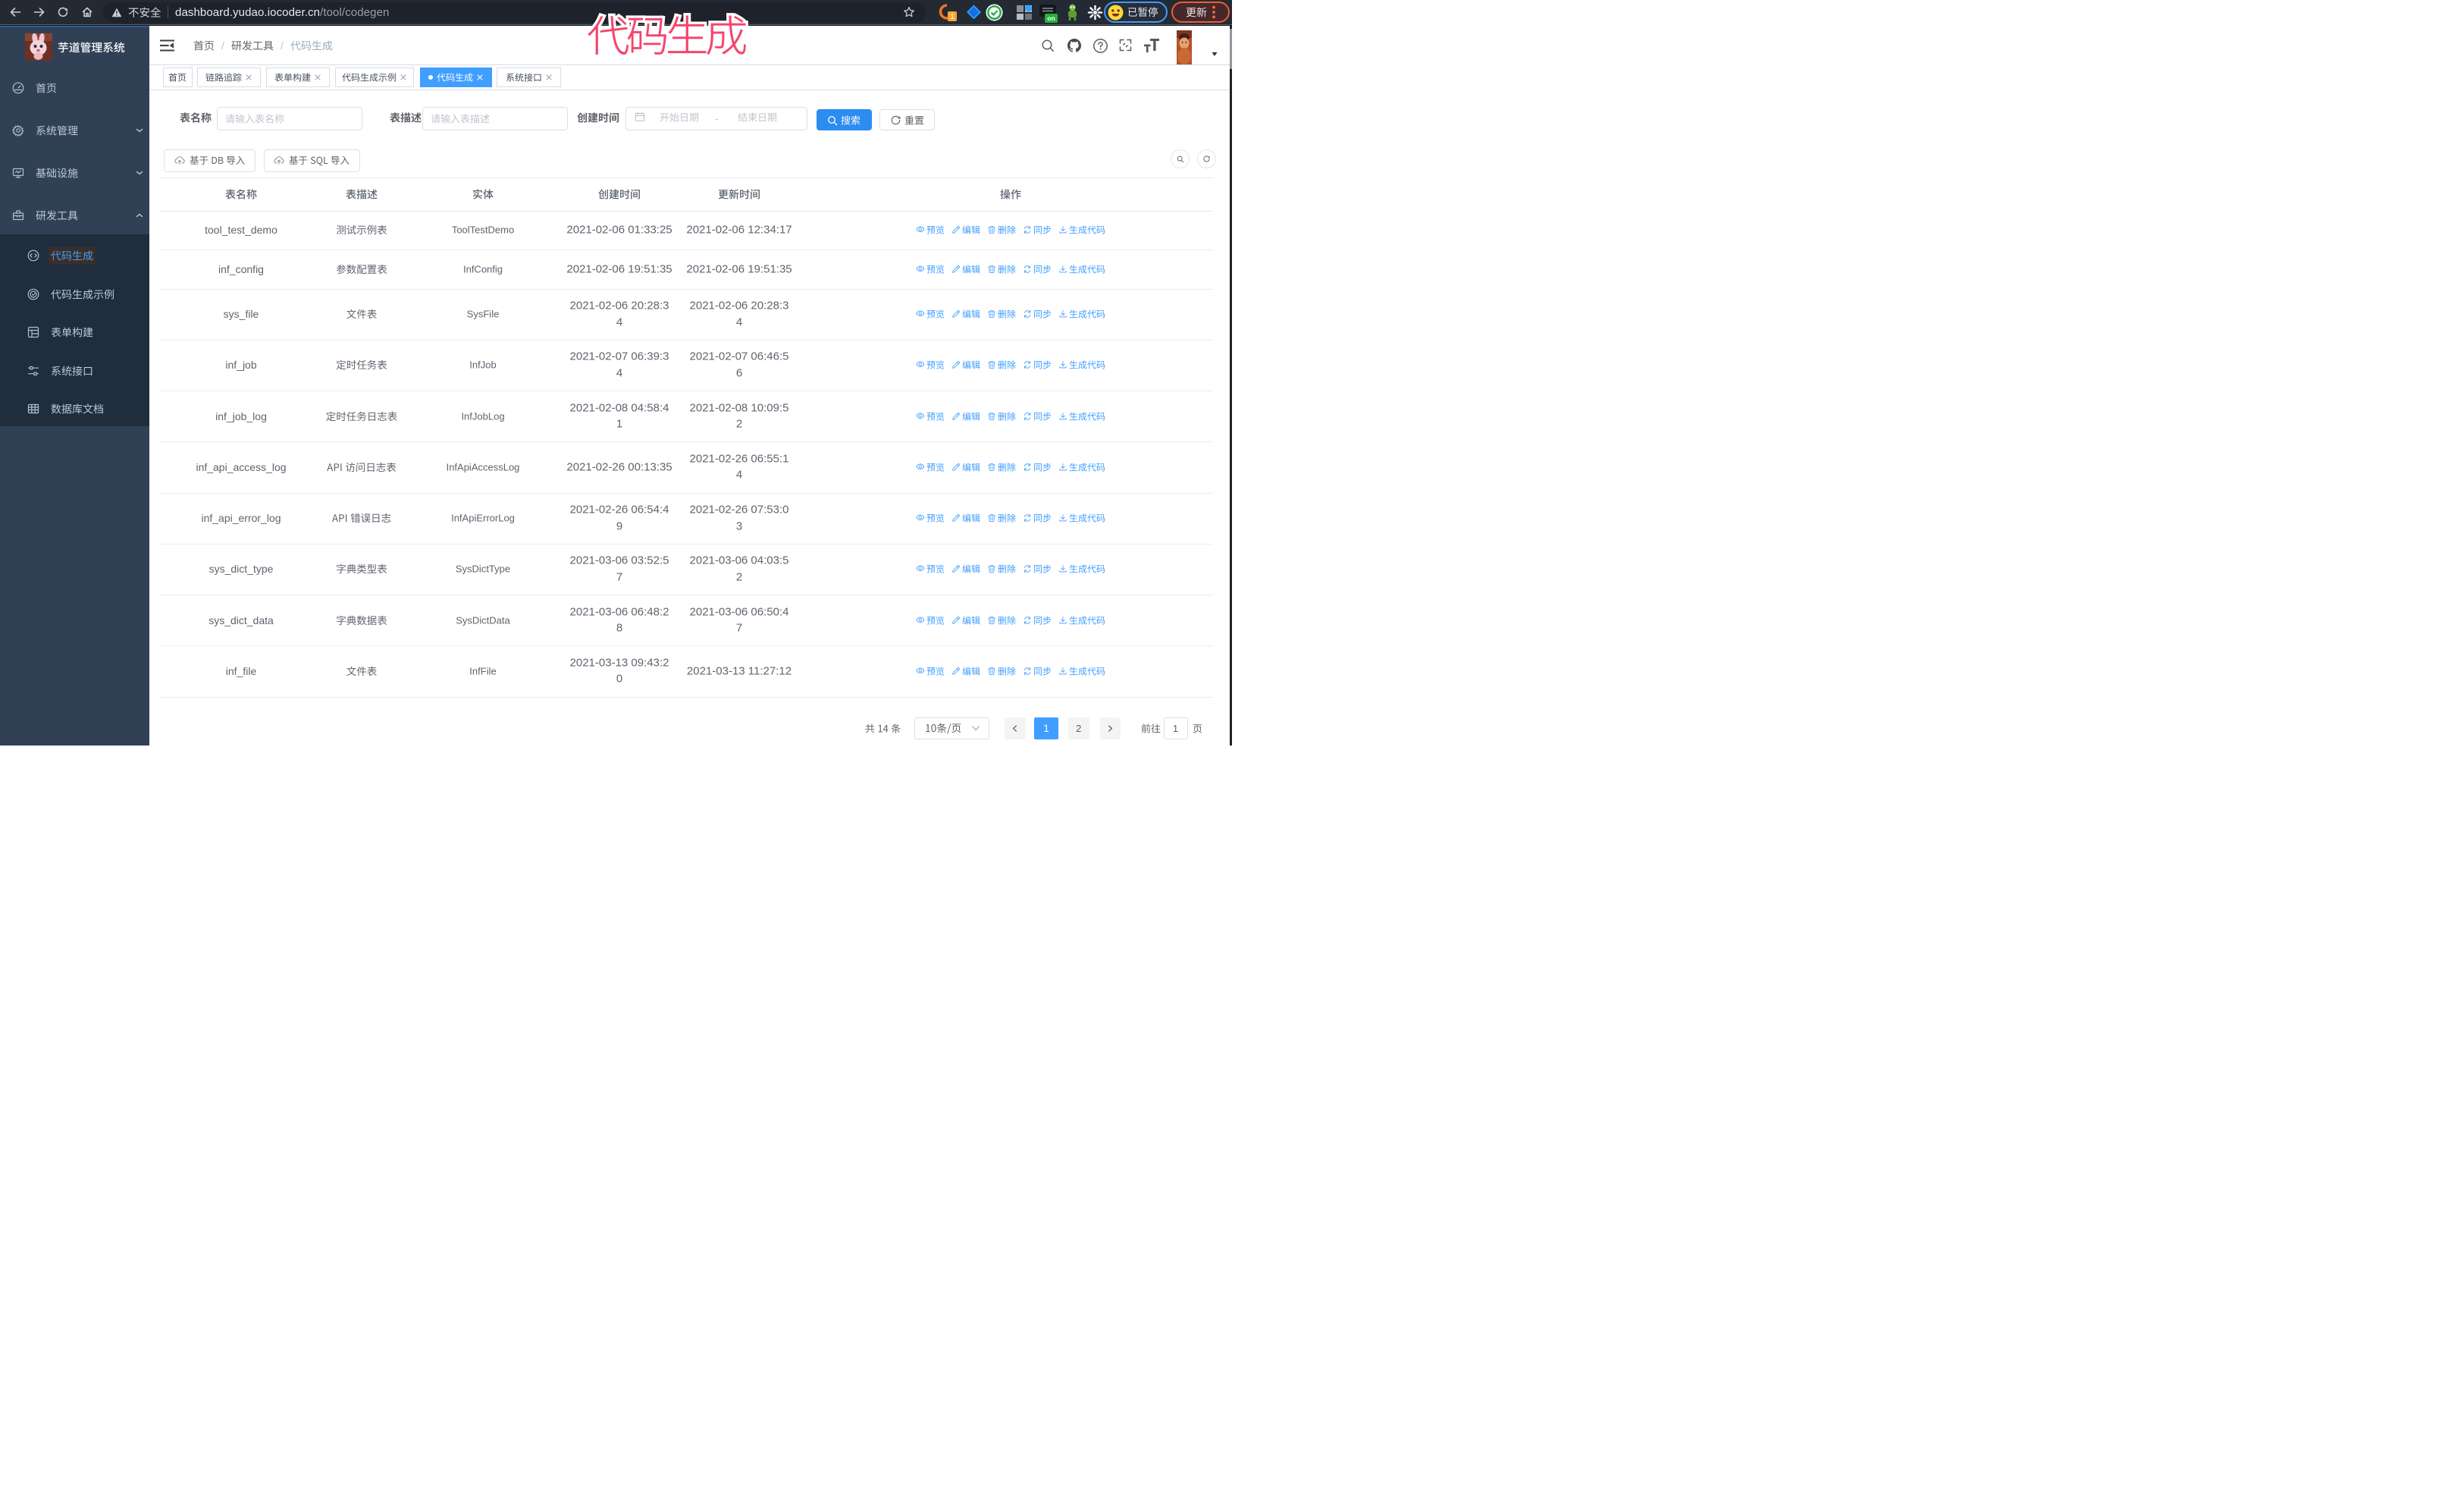 The width and height of the screenshot is (2464, 1491). I want to click on svg-text: 1, so click(952, 17).